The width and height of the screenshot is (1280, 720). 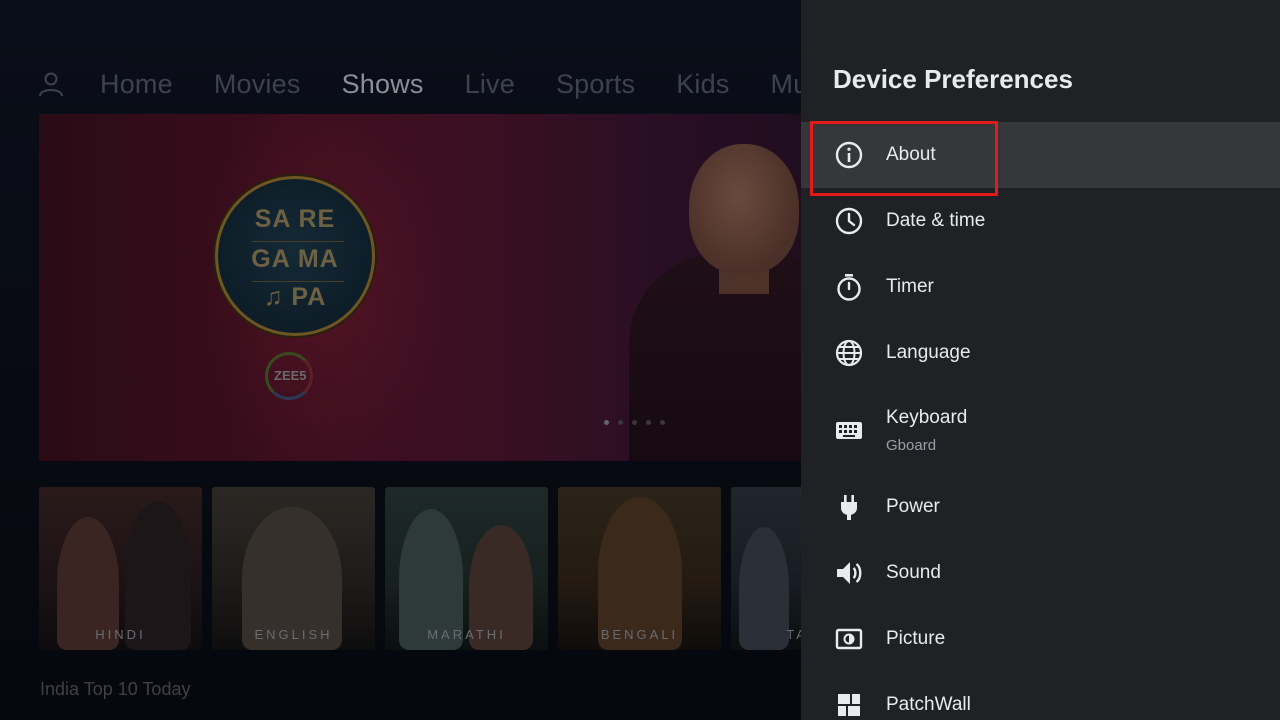 I want to click on menu-item-text: PatchWall, so click(x=928, y=705).